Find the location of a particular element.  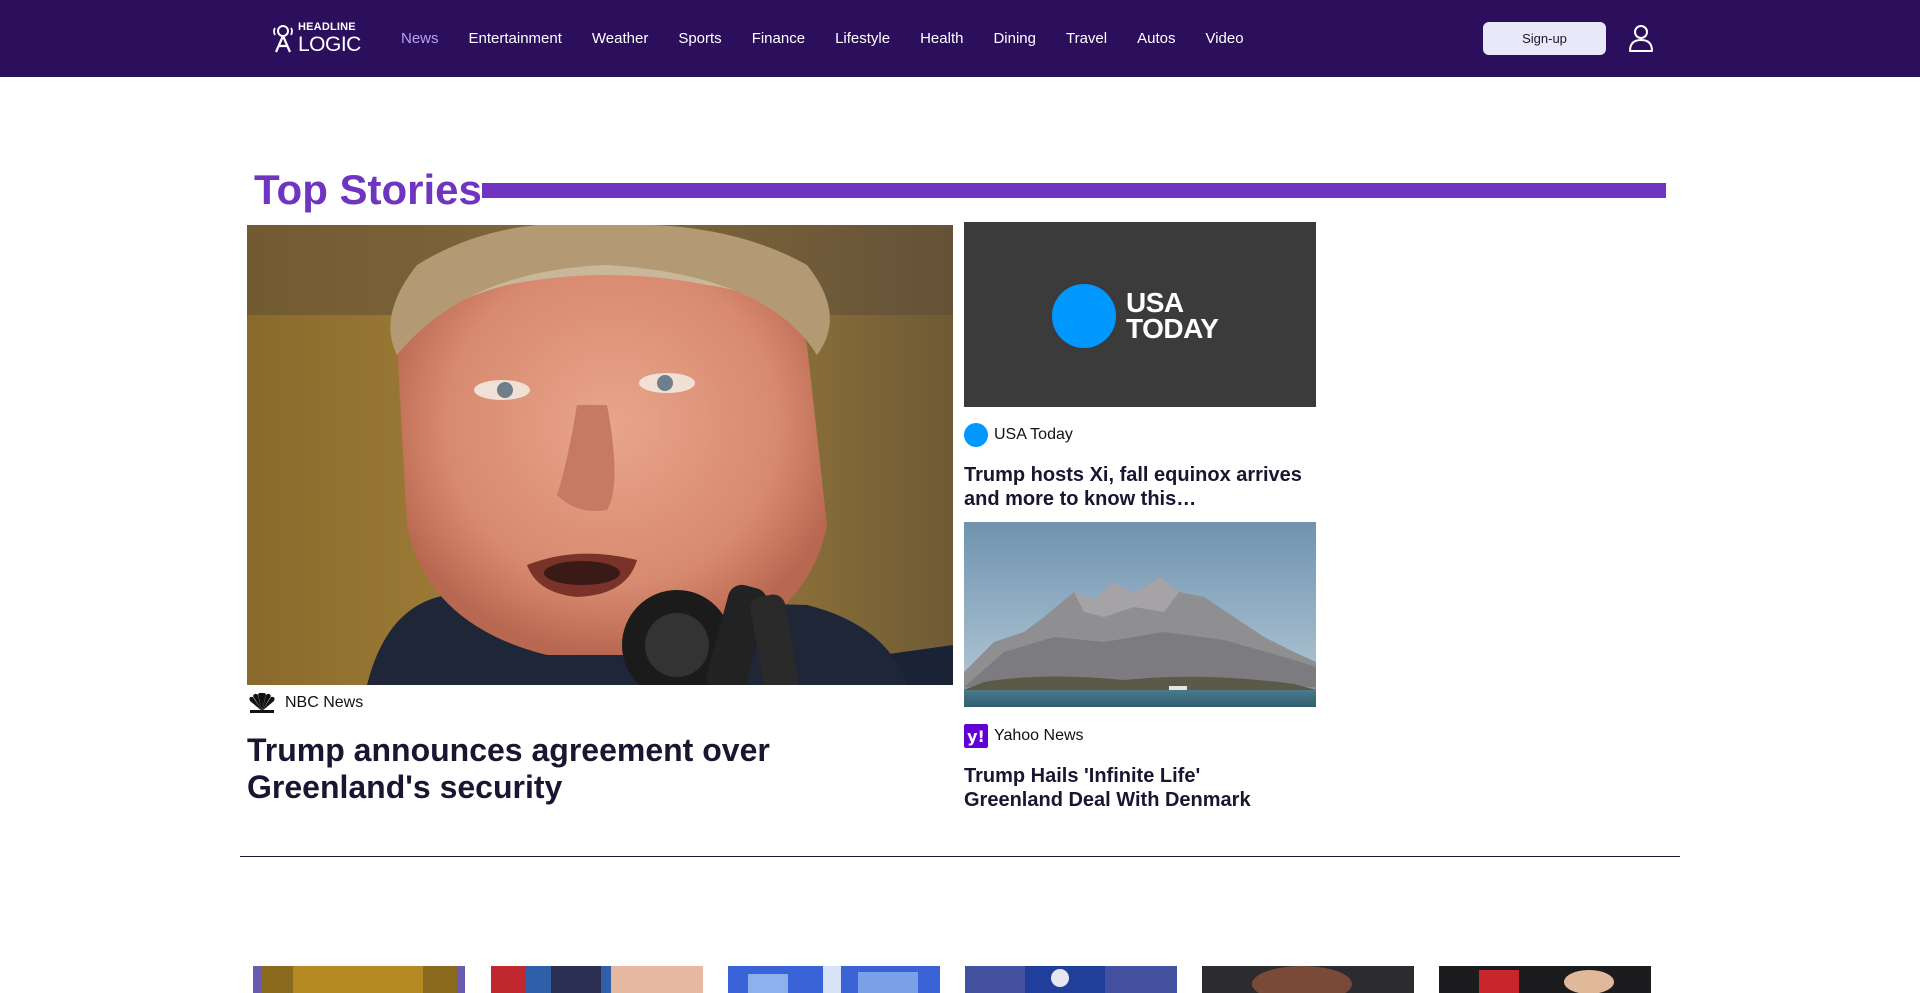

side-story-1-image: USA TODAY is located at coordinates (1140, 314).